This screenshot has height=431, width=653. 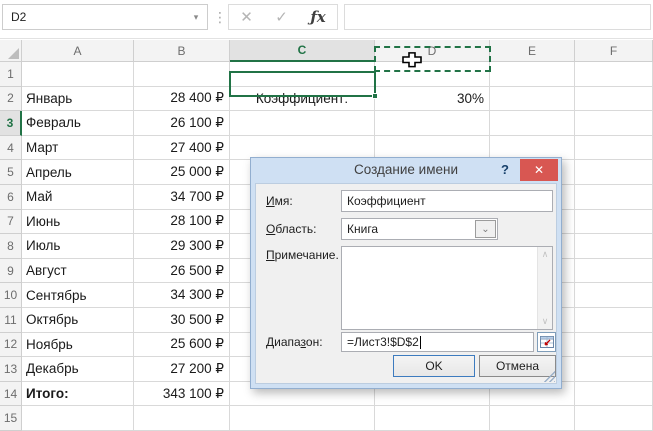 I want to click on cell-B2: 28 400 ₽, so click(x=182, y=99).